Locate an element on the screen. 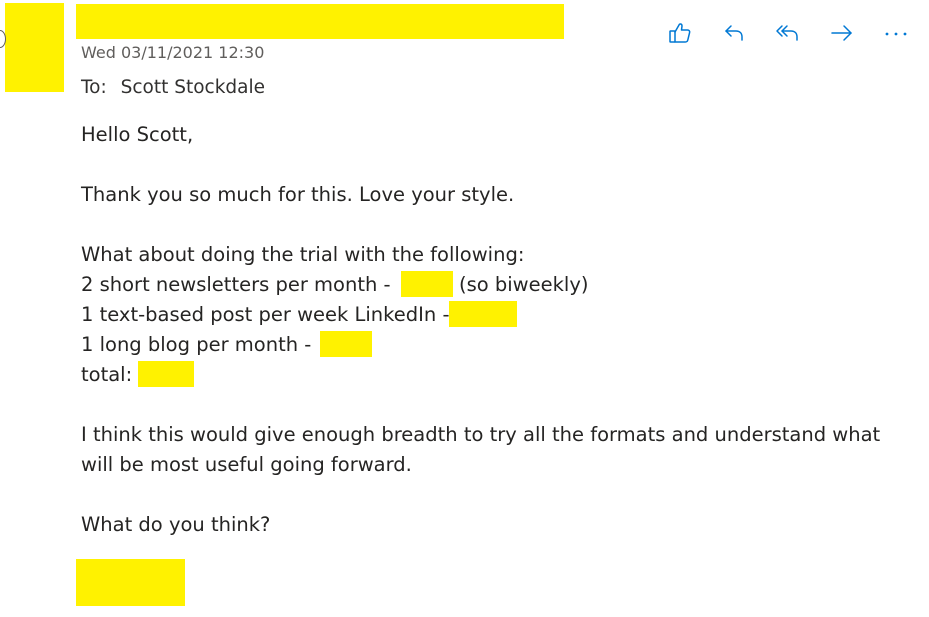  reply-arrow-icon is located at coordinates (734, 33).